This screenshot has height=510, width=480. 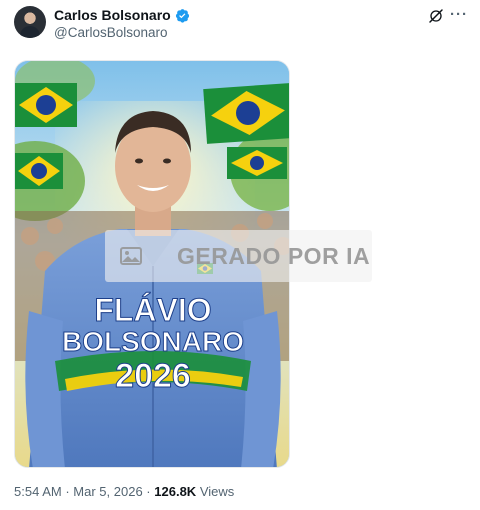 What do you see at coordinates (46, 105) in the screenshot?
I see `flag-top-left` at bounding box center [46, 105].